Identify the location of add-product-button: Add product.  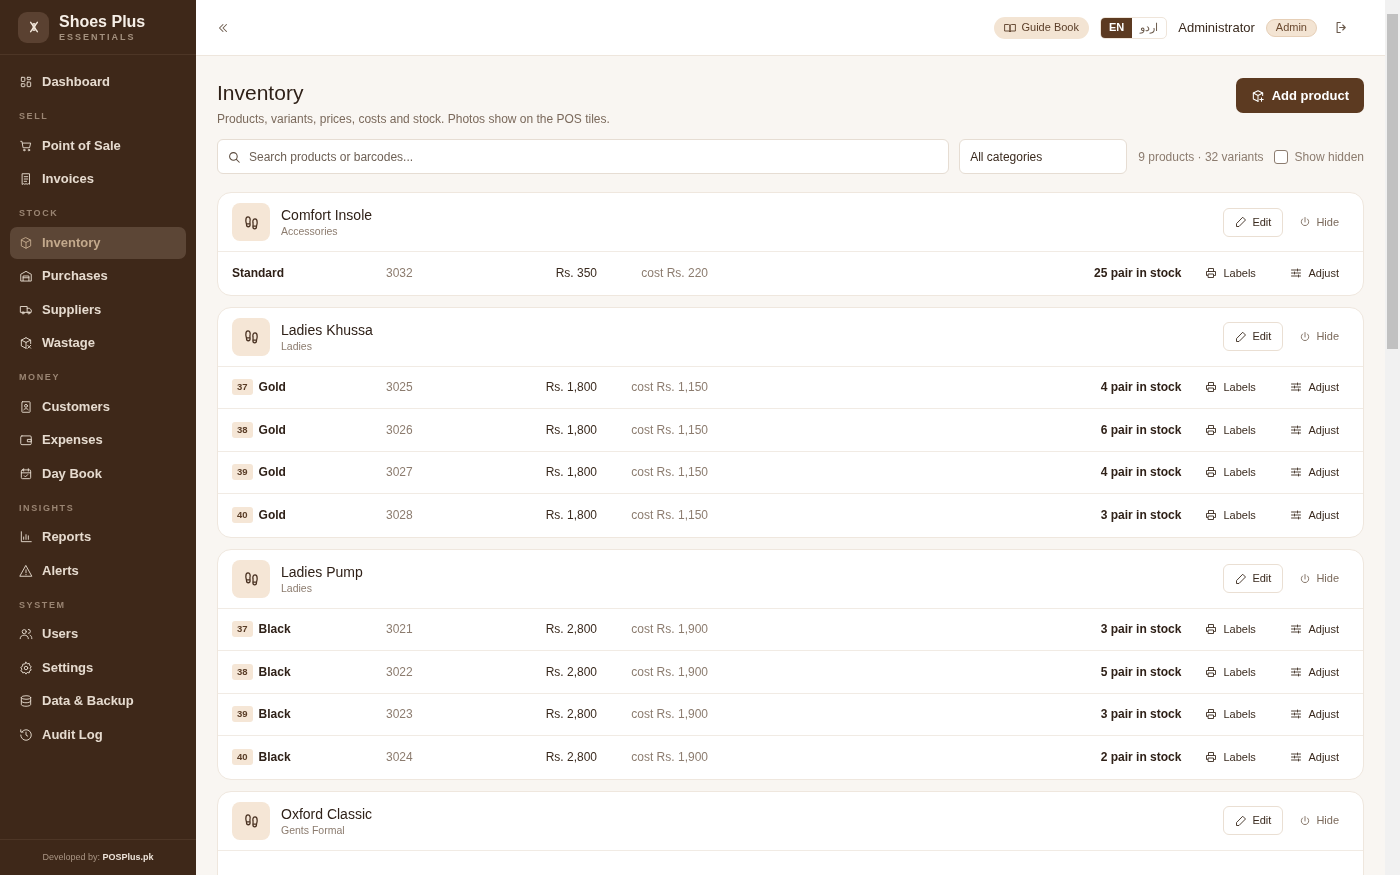
(1299, 95).